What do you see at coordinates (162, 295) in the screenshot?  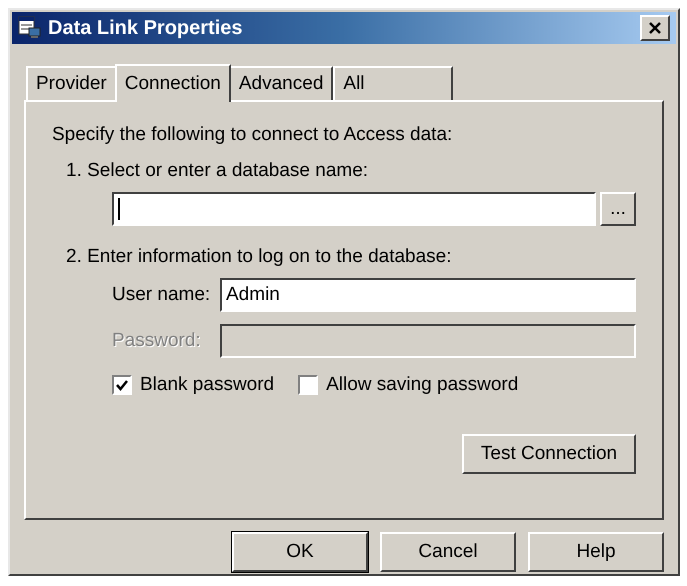 I see `field-label: User name:` at bounding box center [162, 295].